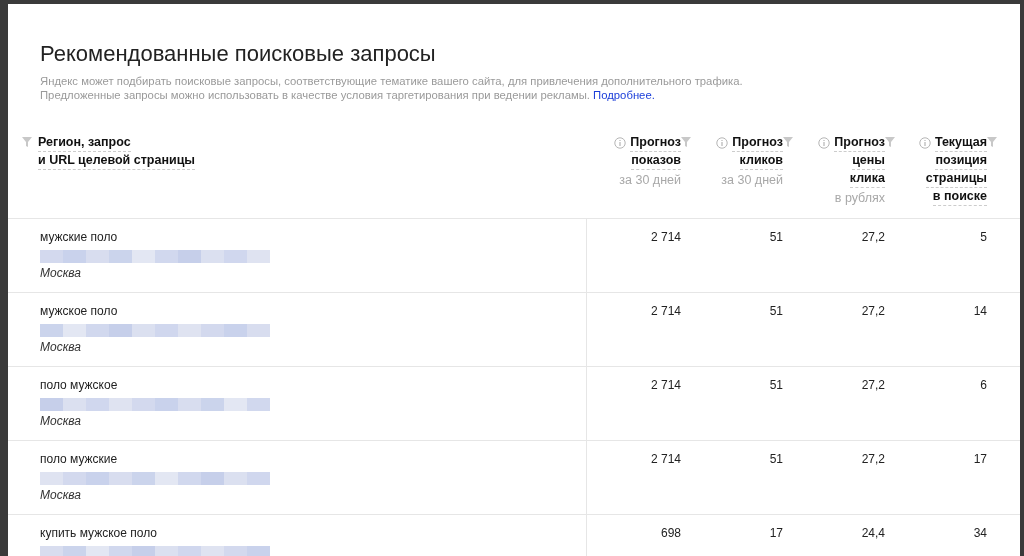 The height and width of the screenshot is (556, 1024). What do you see at coordinates (980, 311) in the screenshot?
I see `table-cell: 14` at bounding box center [980, 311].